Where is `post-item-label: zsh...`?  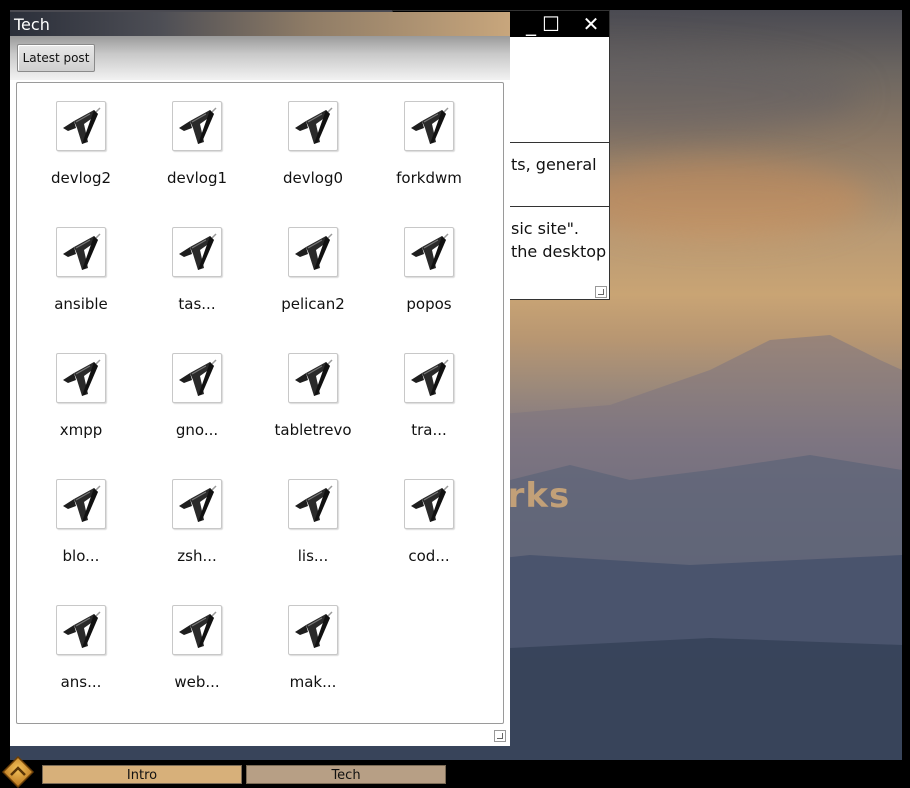 post-item-label: zsh... is located at coordinates (197, 556).